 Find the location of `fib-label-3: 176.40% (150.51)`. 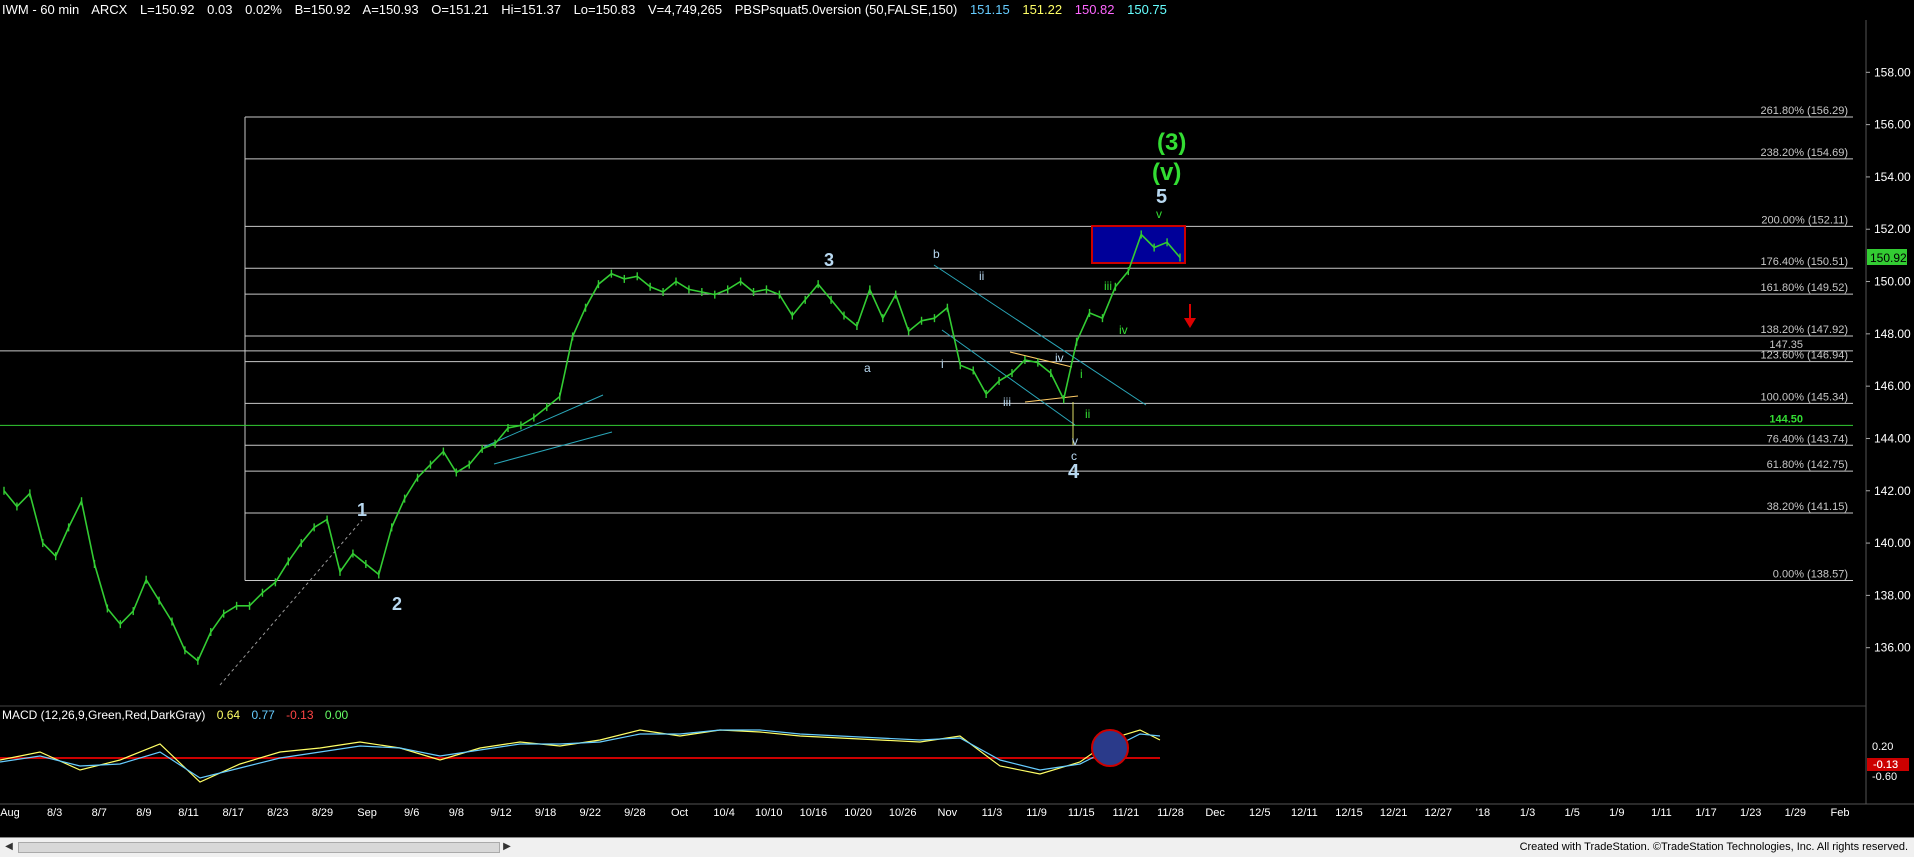

fib-label-3: 176.40% (150.51) is located at coordinates (1804, 262).